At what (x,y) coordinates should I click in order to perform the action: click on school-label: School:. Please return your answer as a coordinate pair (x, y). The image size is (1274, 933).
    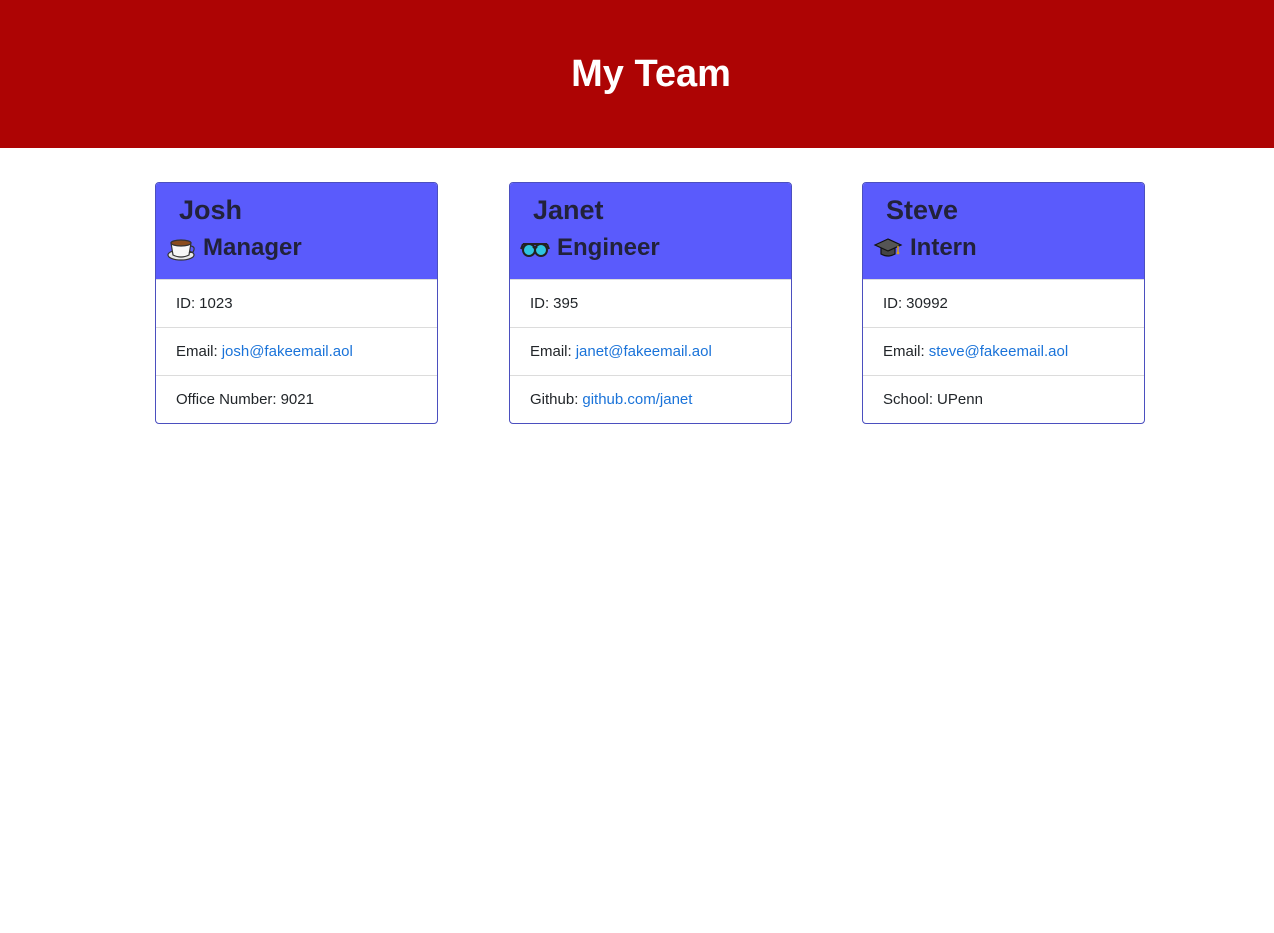
    Looking at the image, I should click on (908, 399).